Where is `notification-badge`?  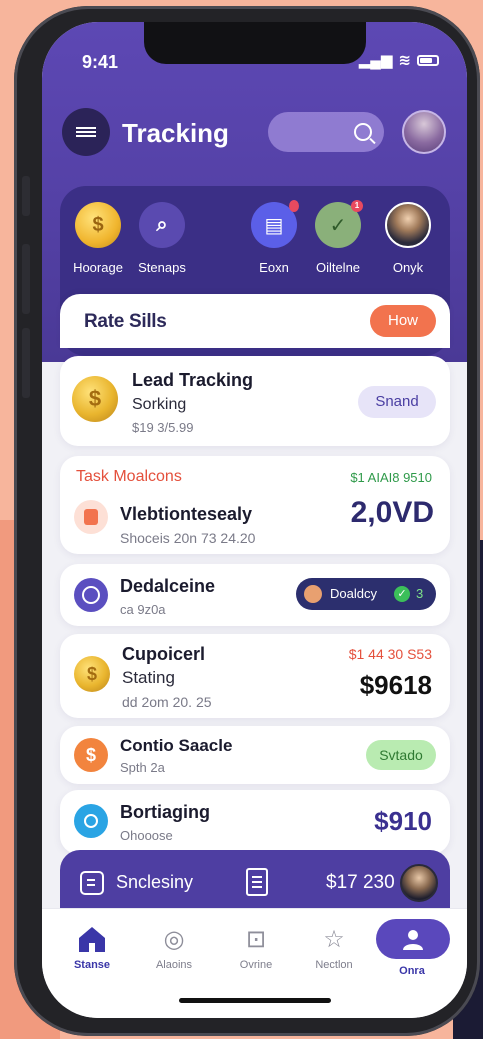
notification-badge is located at coordinates (294, 206).